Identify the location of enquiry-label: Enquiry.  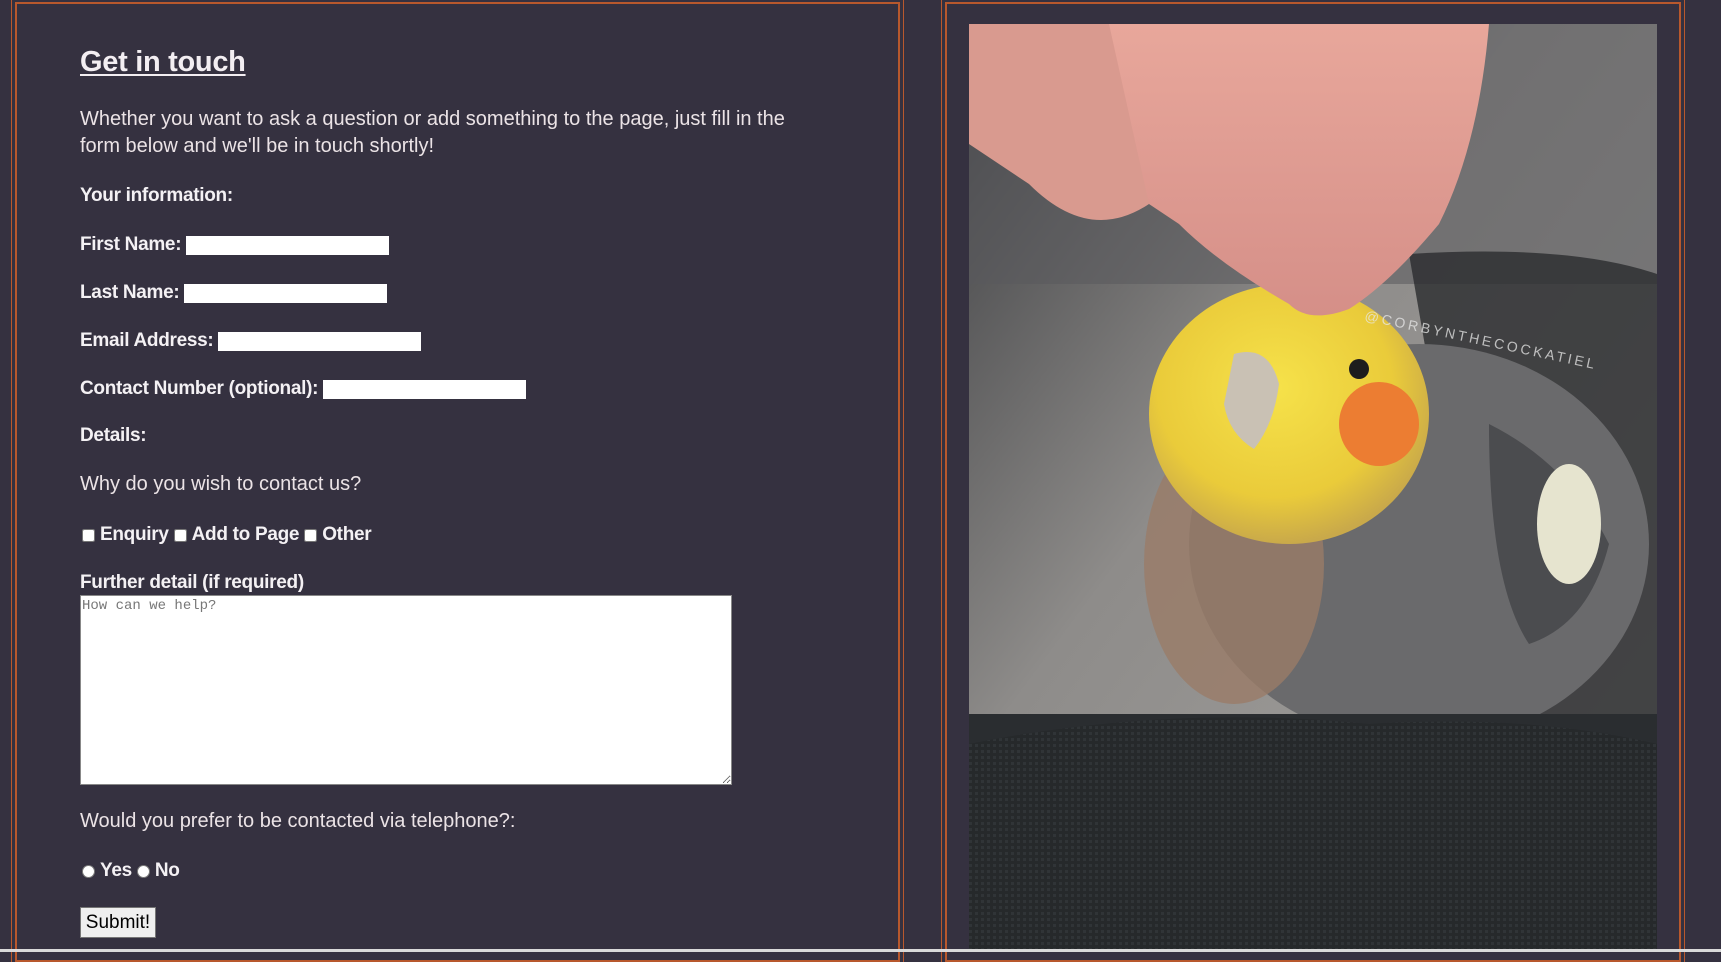
(134, 534).